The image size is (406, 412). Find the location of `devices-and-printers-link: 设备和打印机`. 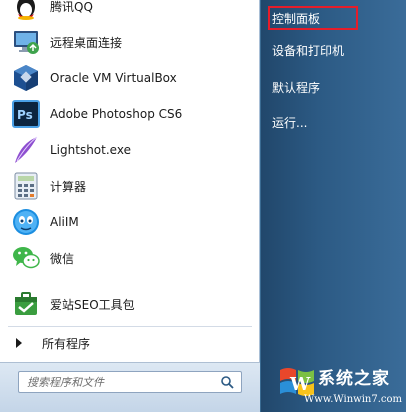

devices-and-printers-link: 设备和打印机 is located at coordinates (333, 50).